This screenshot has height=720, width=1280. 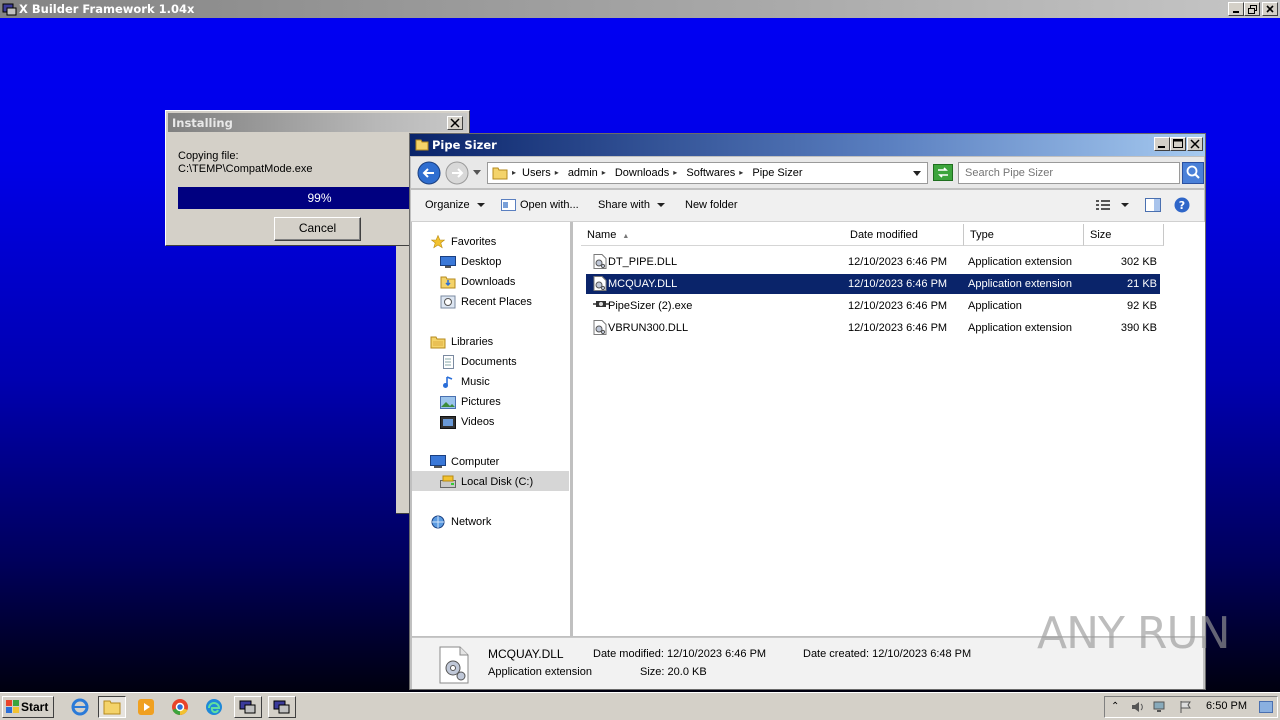 I want to click on nav-item-music: Music, so click(x=465, y=382).